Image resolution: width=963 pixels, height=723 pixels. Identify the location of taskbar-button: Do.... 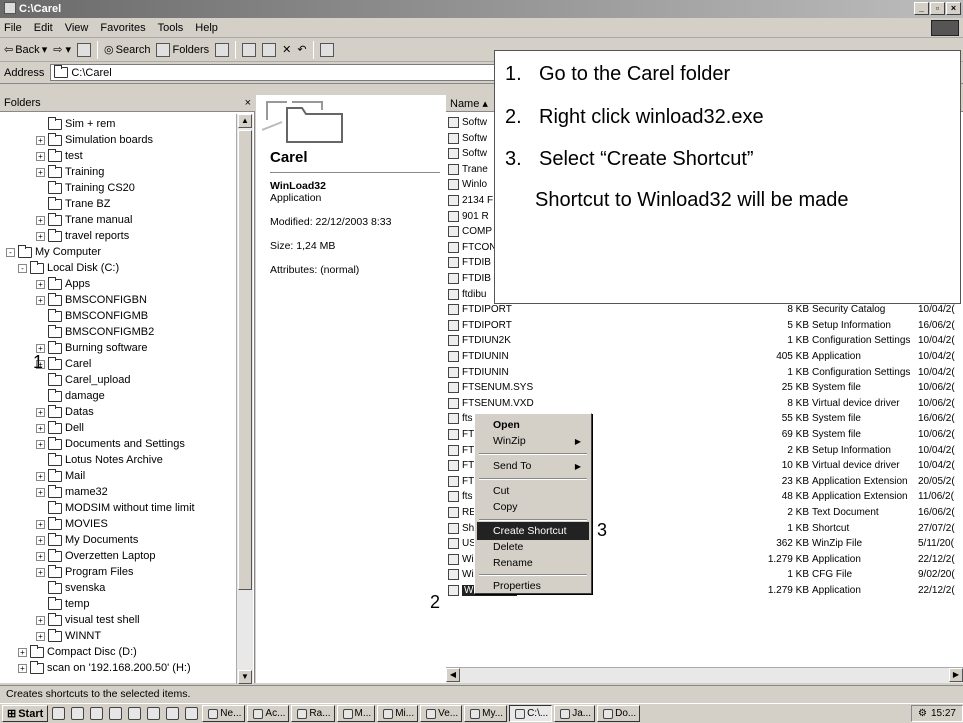
(619, 713).